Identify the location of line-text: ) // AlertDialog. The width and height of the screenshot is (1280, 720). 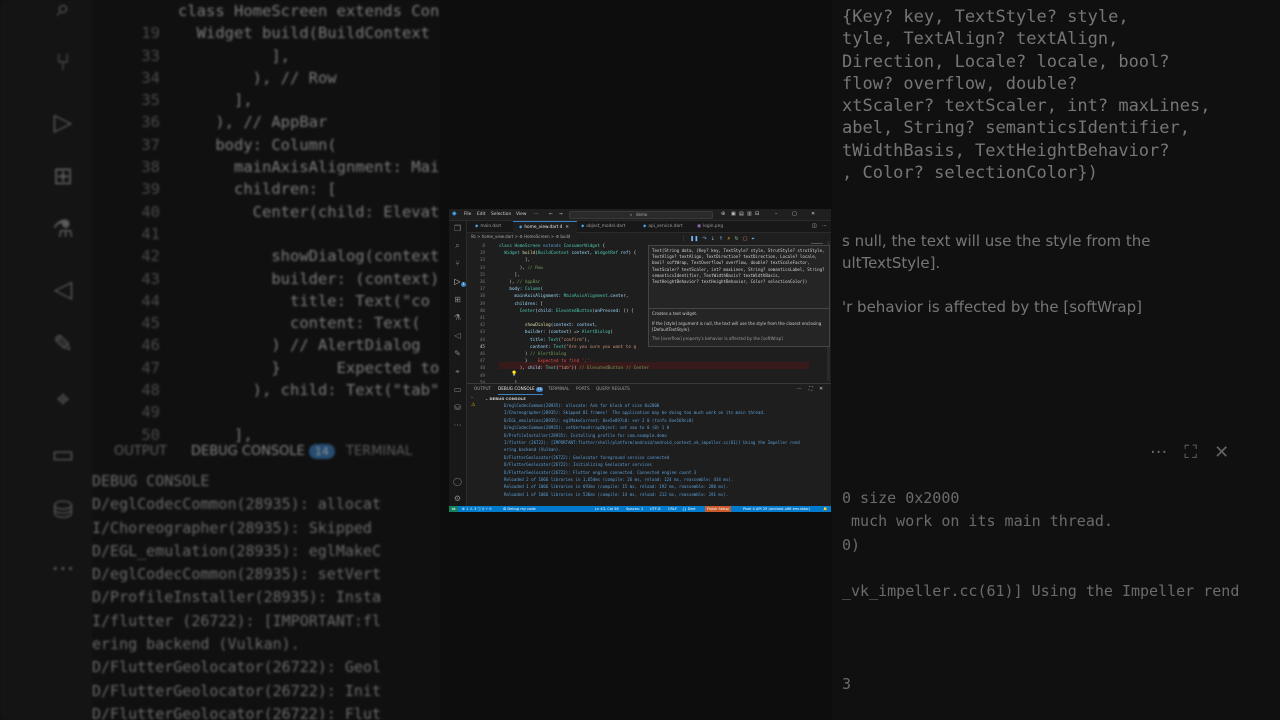
(533, 355).